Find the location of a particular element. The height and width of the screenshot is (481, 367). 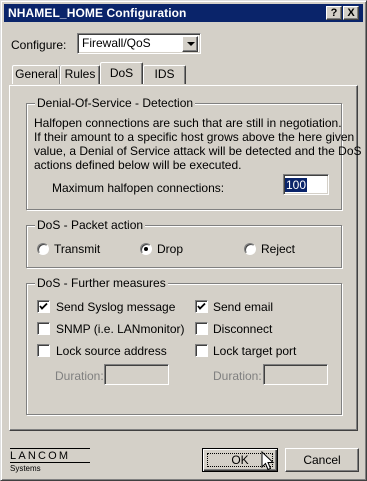

send-email-checkbox is located at coordinates (201, 306).